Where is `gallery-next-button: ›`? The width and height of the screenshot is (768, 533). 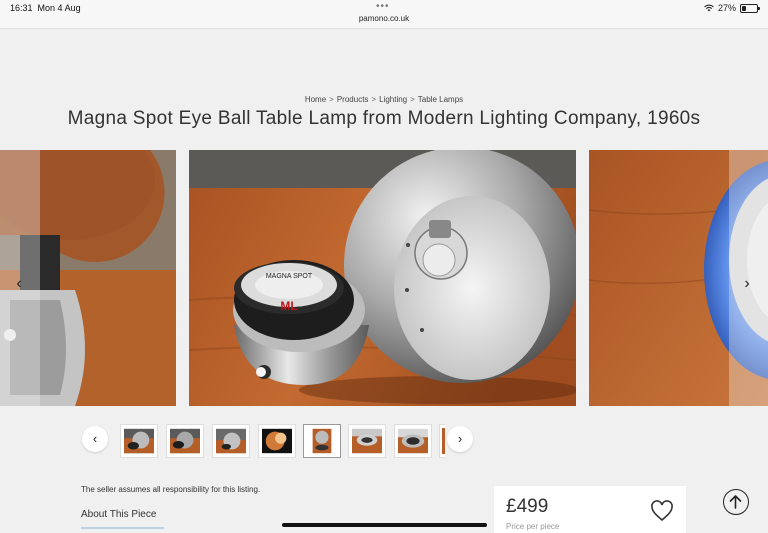
gallery-next-button: › is located at coordinates (747, 284).